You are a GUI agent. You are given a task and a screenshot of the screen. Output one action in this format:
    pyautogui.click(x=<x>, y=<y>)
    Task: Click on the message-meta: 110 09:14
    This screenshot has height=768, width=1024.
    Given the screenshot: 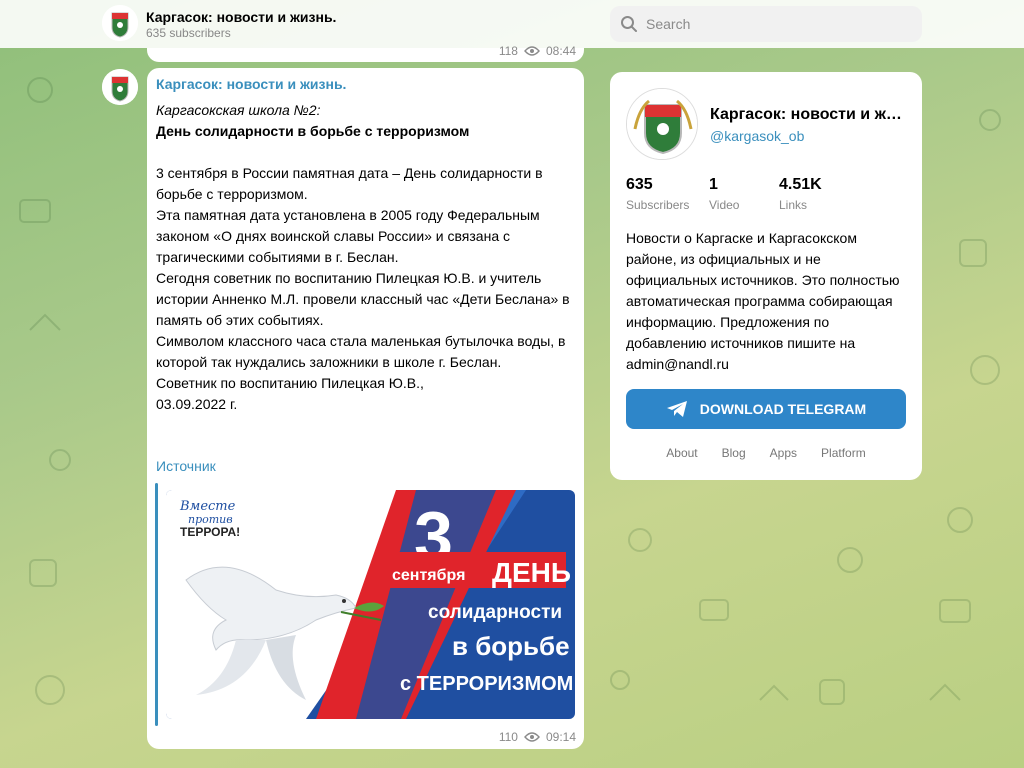 What is the action you would take?
    pyautogui.click(x=537, y=737)
    